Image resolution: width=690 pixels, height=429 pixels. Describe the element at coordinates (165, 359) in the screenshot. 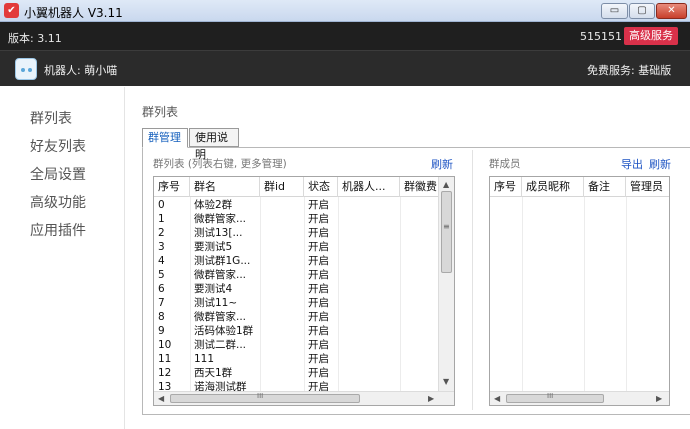

I see `cell-idx: 11` at that location.